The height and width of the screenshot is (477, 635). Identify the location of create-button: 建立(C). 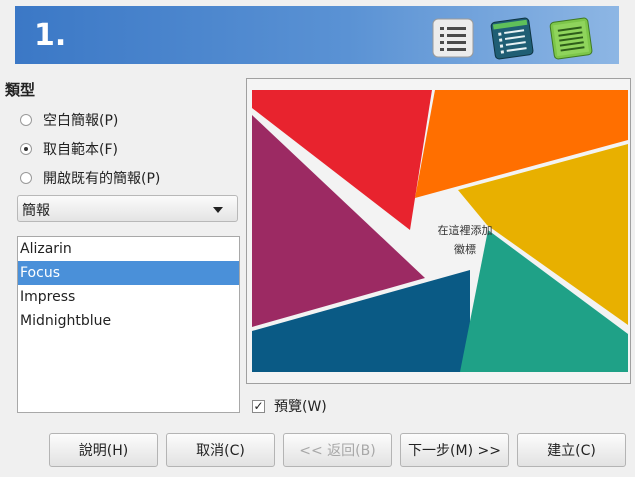
(571, 450).